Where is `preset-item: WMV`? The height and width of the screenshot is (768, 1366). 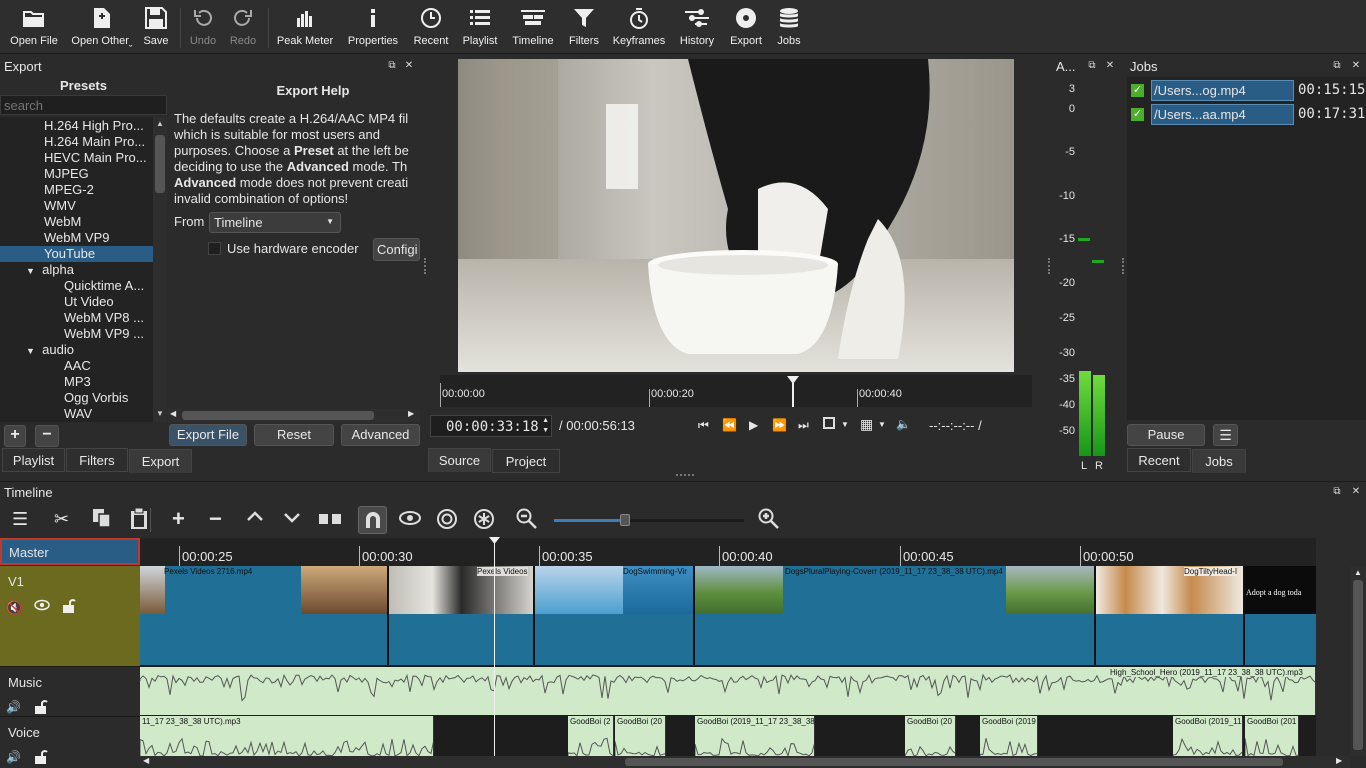
preset-item: WMV is located at coordinates (76, 206).